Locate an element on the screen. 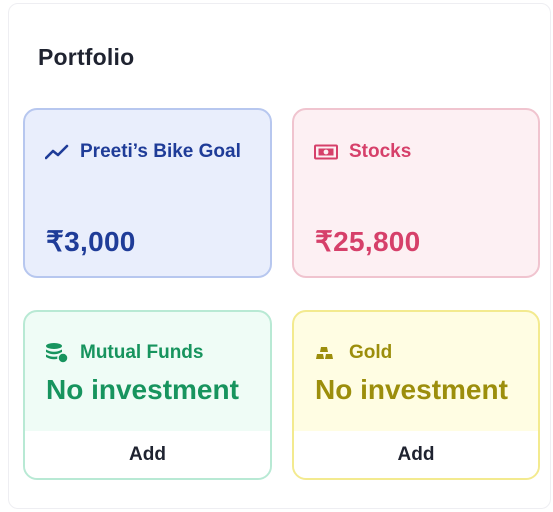 The height and width of the screenshot is (512, 553). gold-card: Gold No investment Add is located at coordinates (416, 395).